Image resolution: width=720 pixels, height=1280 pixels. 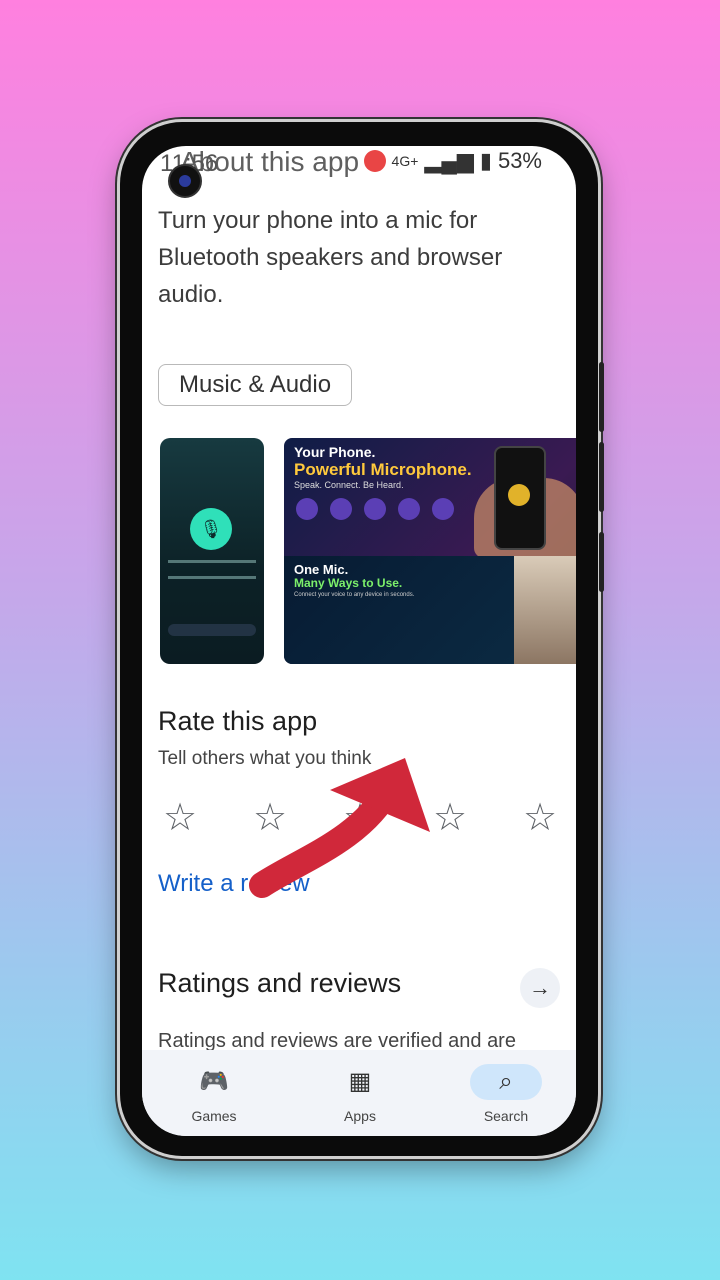 I want to click on power-button, so click(x=601, y=562).